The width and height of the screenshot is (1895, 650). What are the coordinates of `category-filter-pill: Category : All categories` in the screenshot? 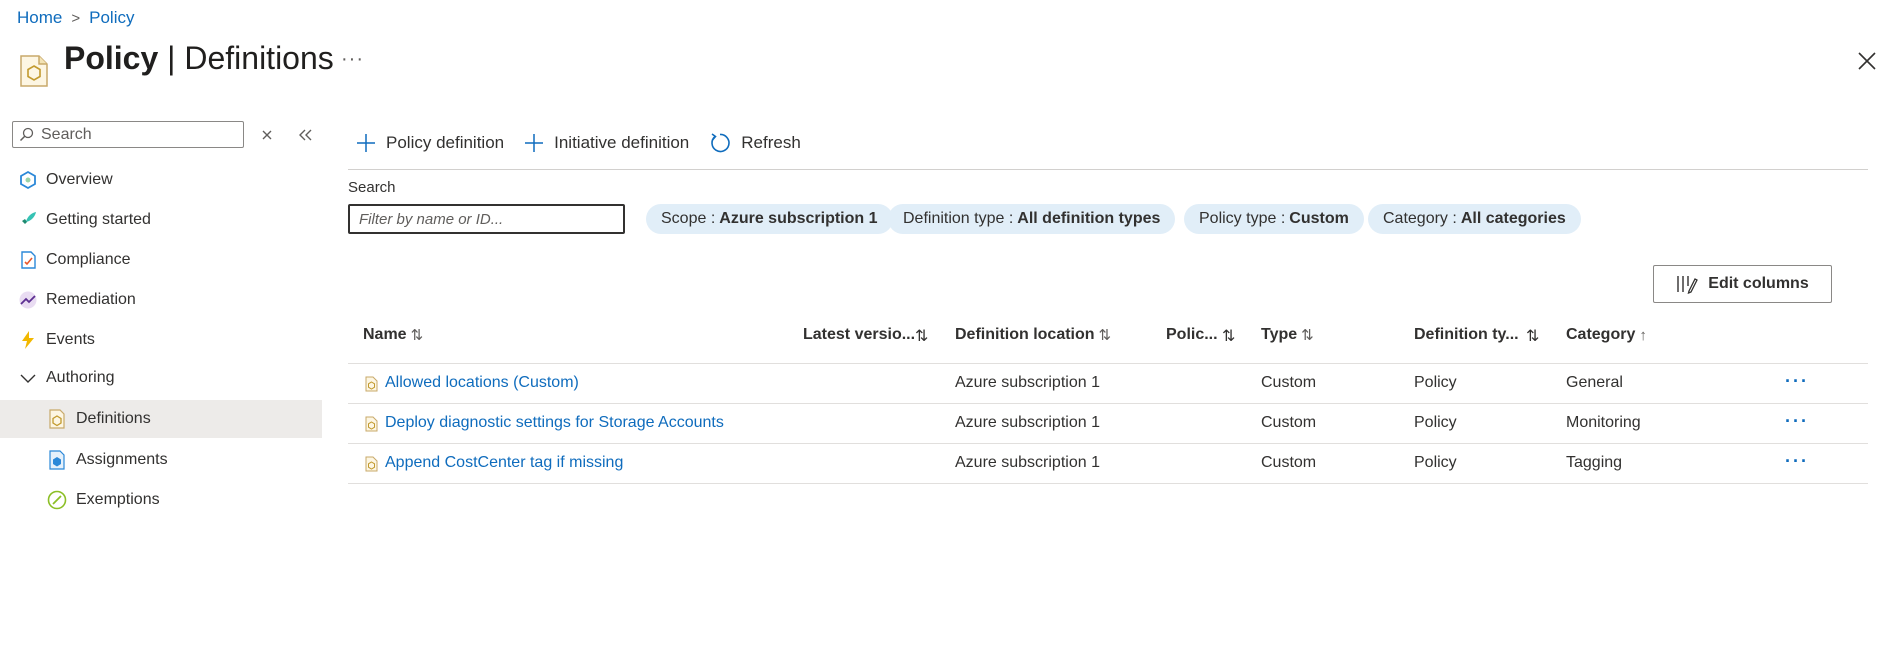 It's located at (1474, 219).